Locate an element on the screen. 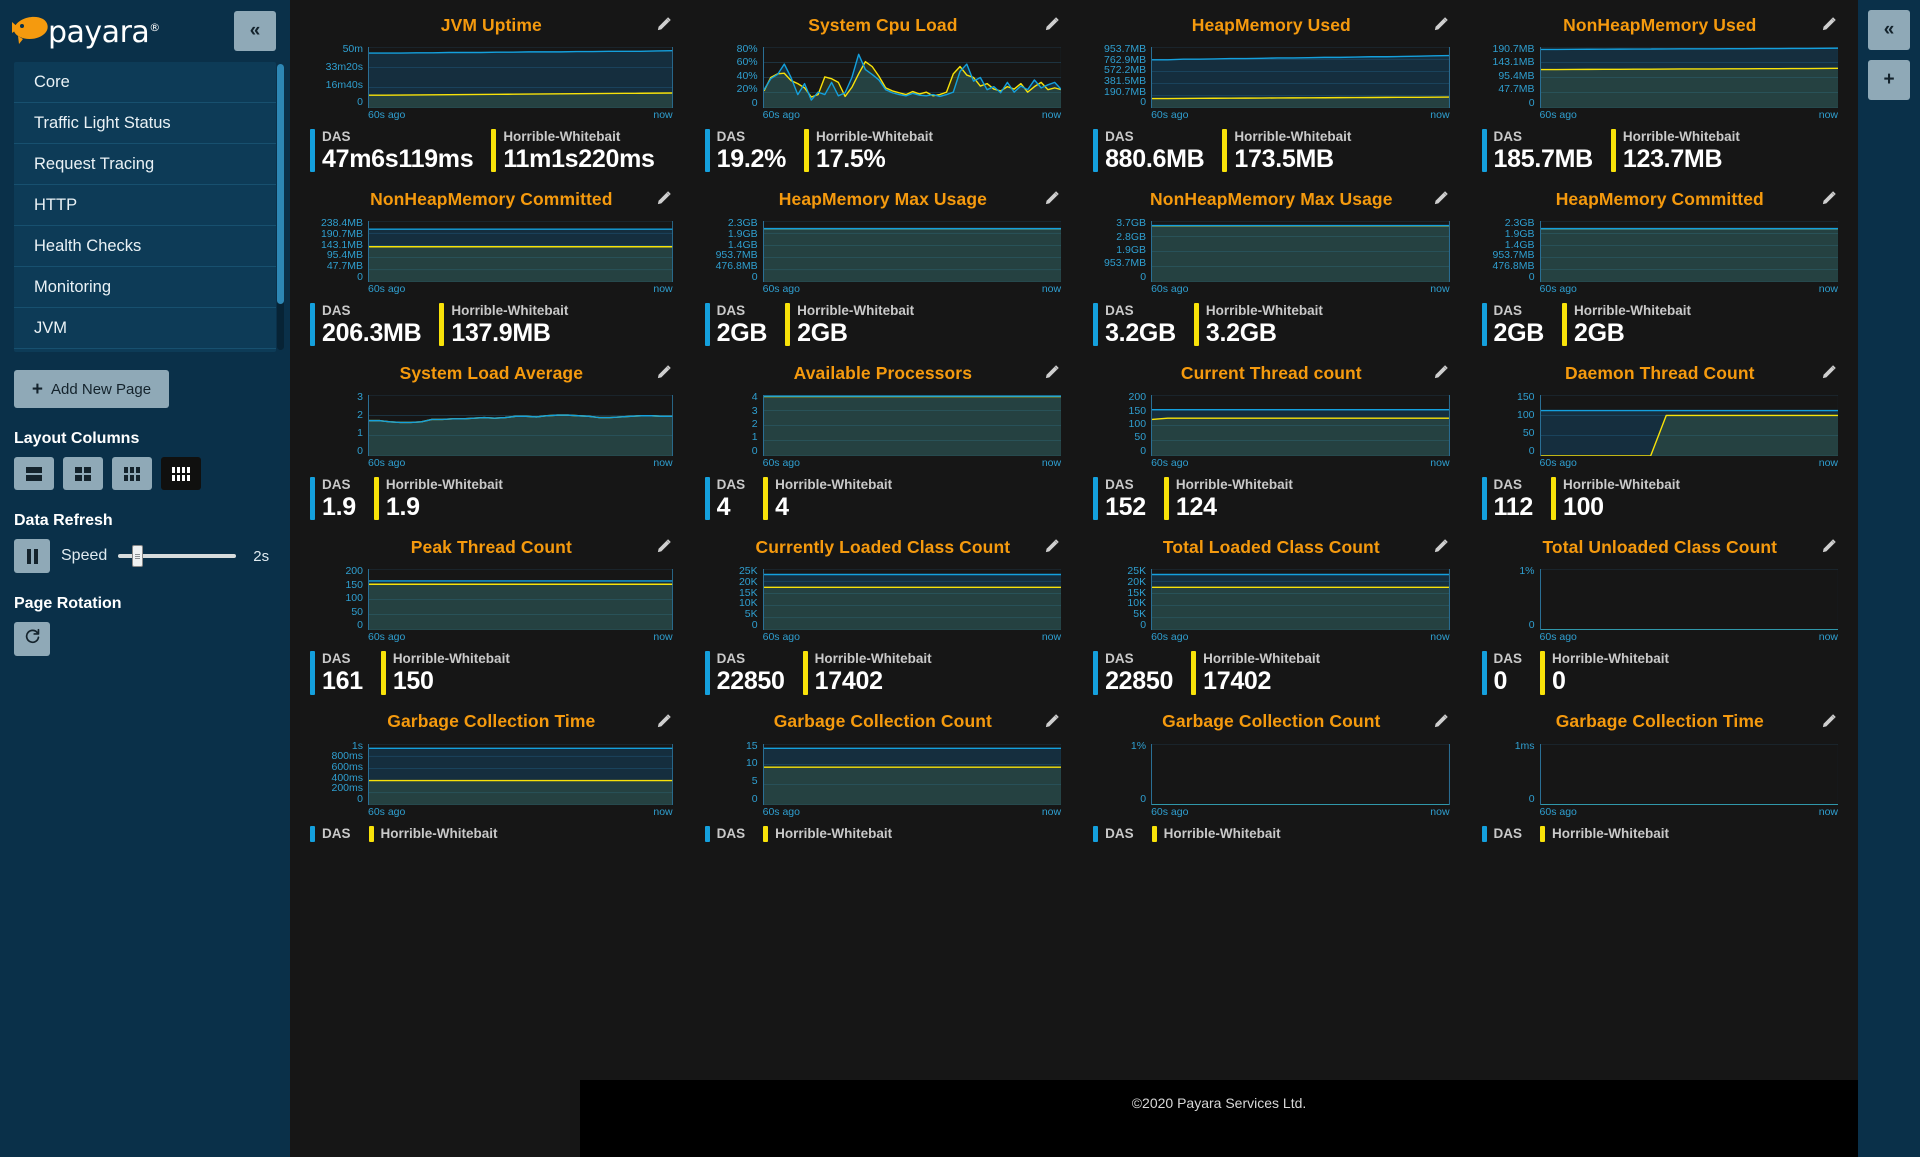 The width and height of the screenshot is (1920, 1157). widget-header: HeapMemory Committed is located at coordinates (1660, 199).